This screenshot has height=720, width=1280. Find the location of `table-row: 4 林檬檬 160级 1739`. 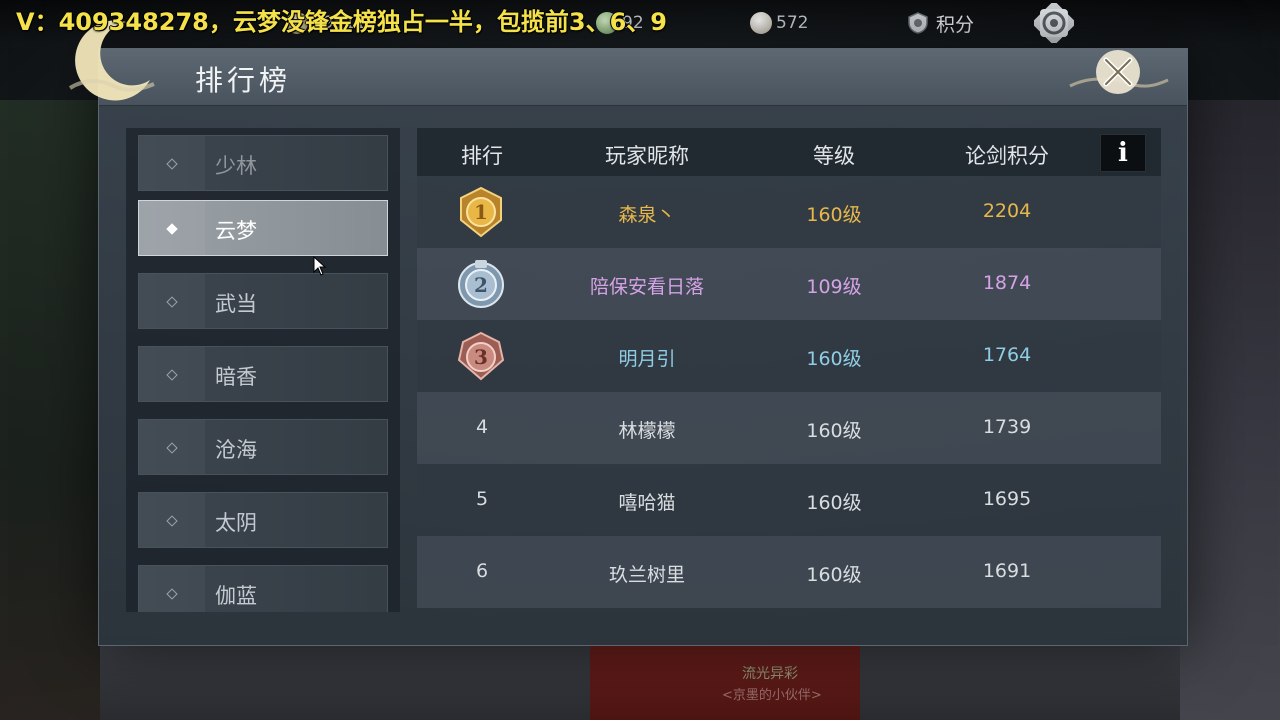

table-row: 4 林檬檬 160级 1739 is located at coordinates (789, 428).